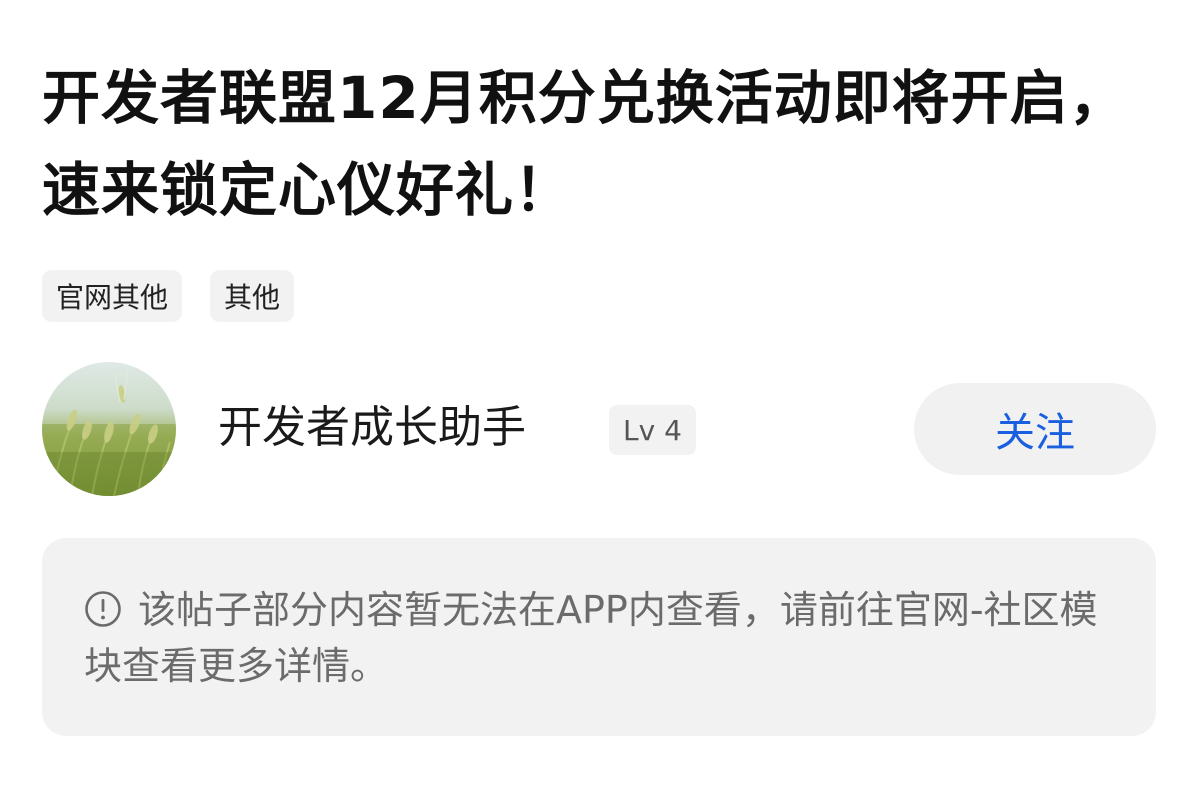  What do you see at coordinates (652, 430) in the screenshot?
I see `level-badge: Lv 4` at bounding box center [652, 430].